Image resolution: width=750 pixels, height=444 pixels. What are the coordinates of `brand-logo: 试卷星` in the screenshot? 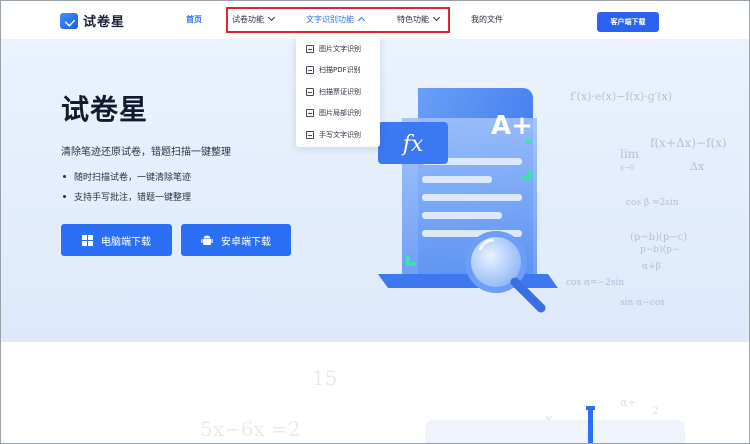 It's located at (92, 20).